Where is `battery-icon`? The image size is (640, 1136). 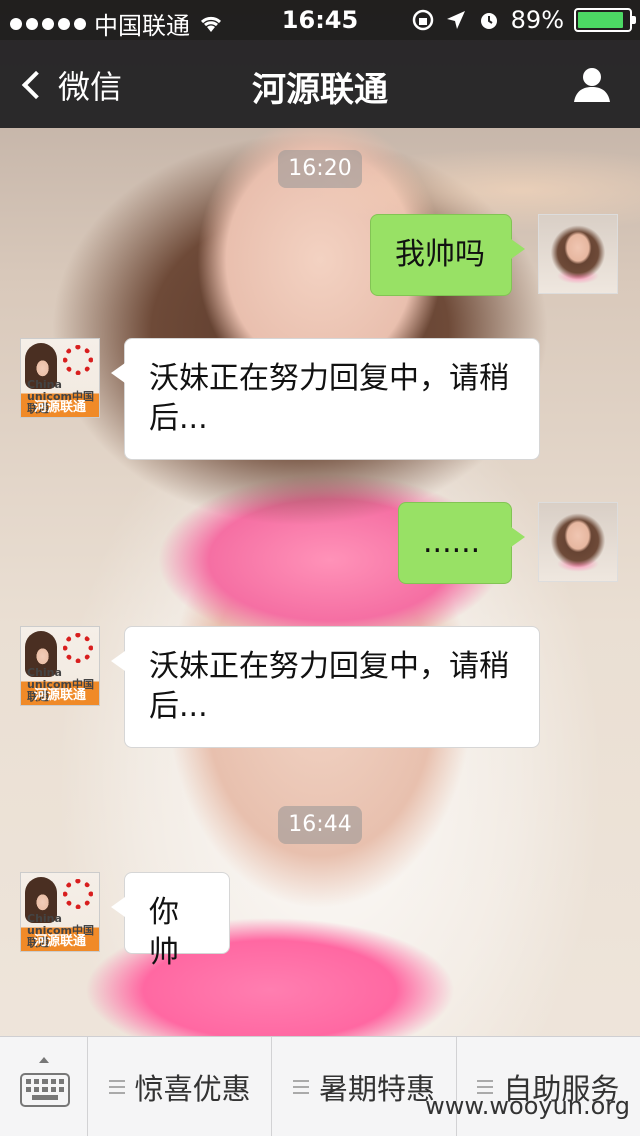 battery-icon is located at coordinates (605, 20).